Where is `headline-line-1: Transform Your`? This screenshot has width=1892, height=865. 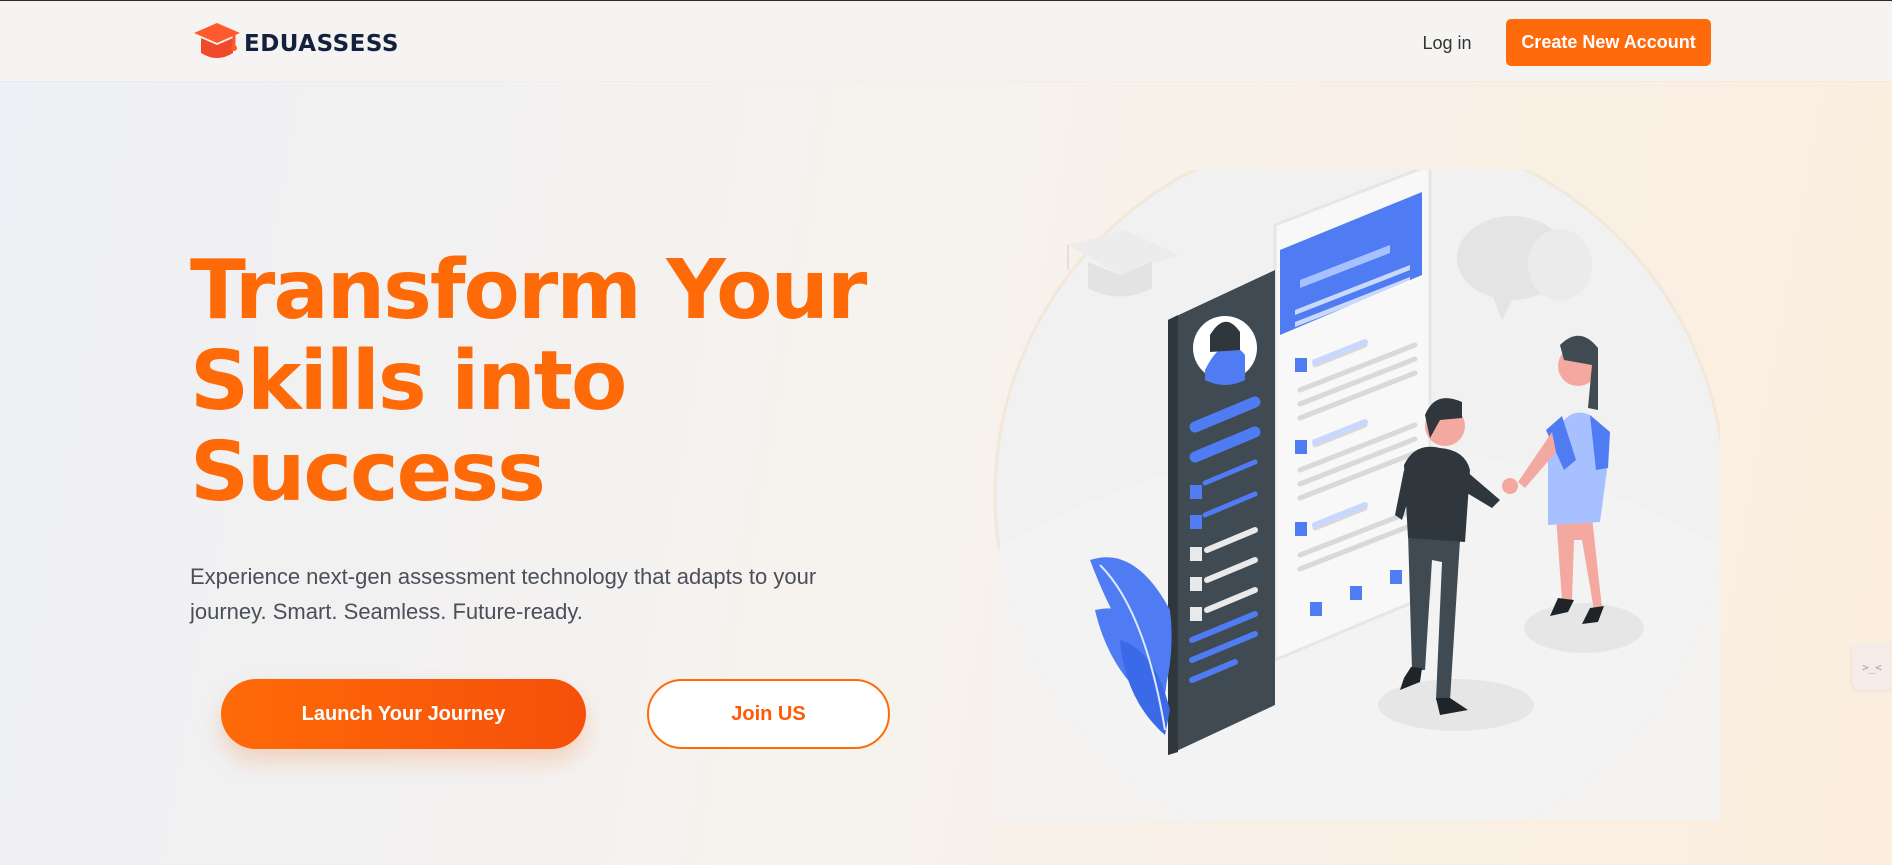
headline-line-1: Transform Your is located at coordinates (528, 290).